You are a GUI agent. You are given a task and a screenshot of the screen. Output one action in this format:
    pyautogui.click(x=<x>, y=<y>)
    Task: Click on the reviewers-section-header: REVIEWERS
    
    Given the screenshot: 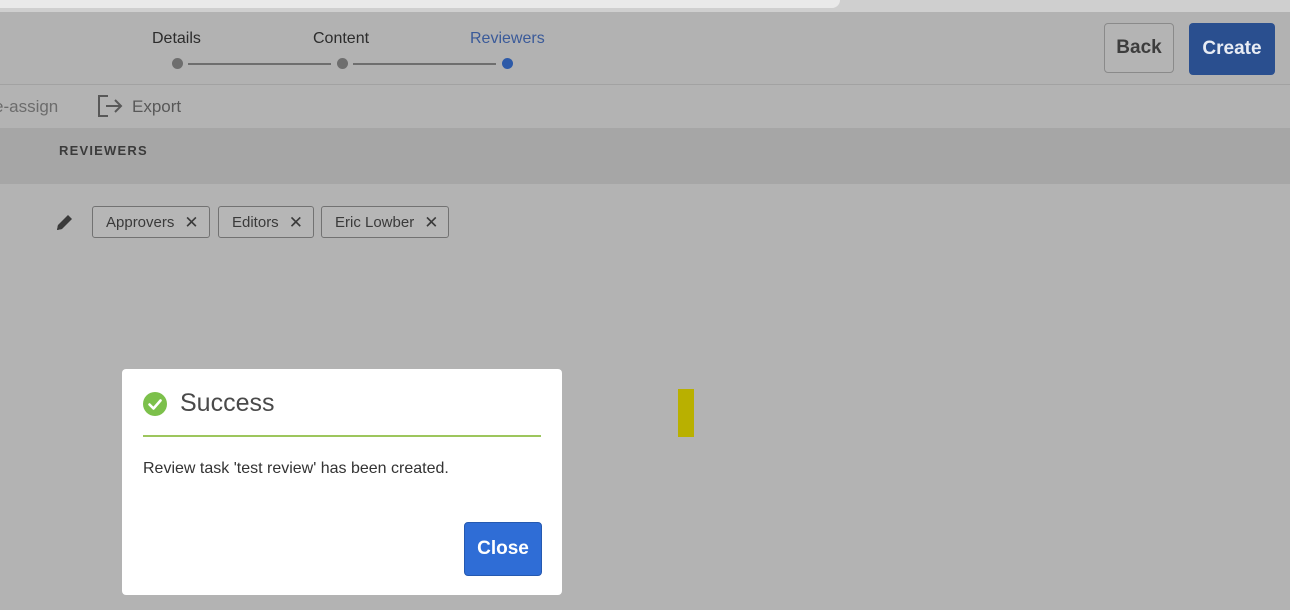 What is the action you would take?
    pyautogui.click(x=645, y=156)
    